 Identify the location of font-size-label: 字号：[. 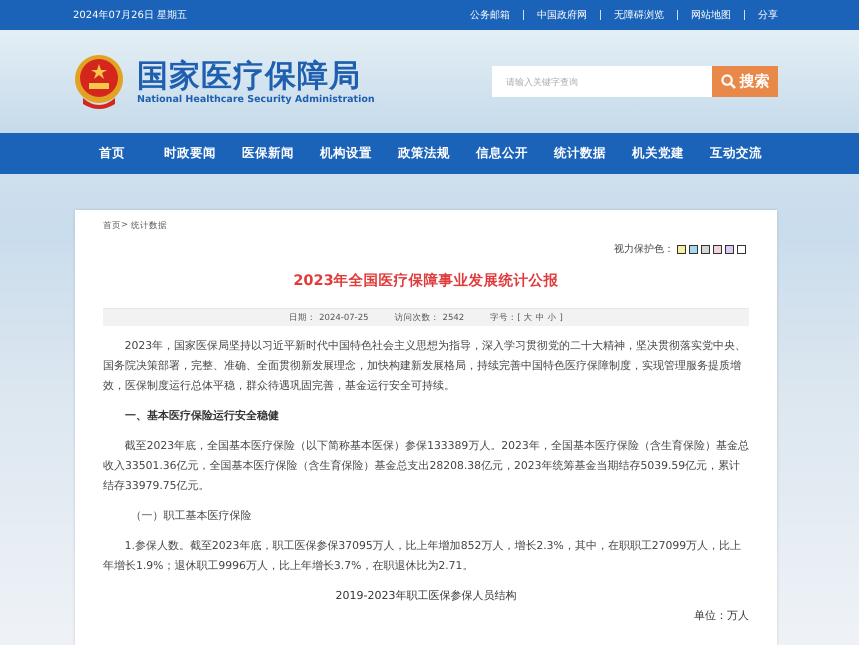
(505, 318).